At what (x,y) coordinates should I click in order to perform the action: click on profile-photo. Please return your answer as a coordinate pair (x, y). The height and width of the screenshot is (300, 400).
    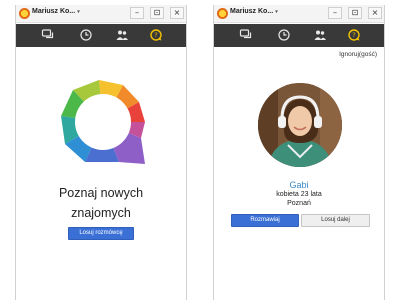
    Looking at the image, I should click on (300, 125).